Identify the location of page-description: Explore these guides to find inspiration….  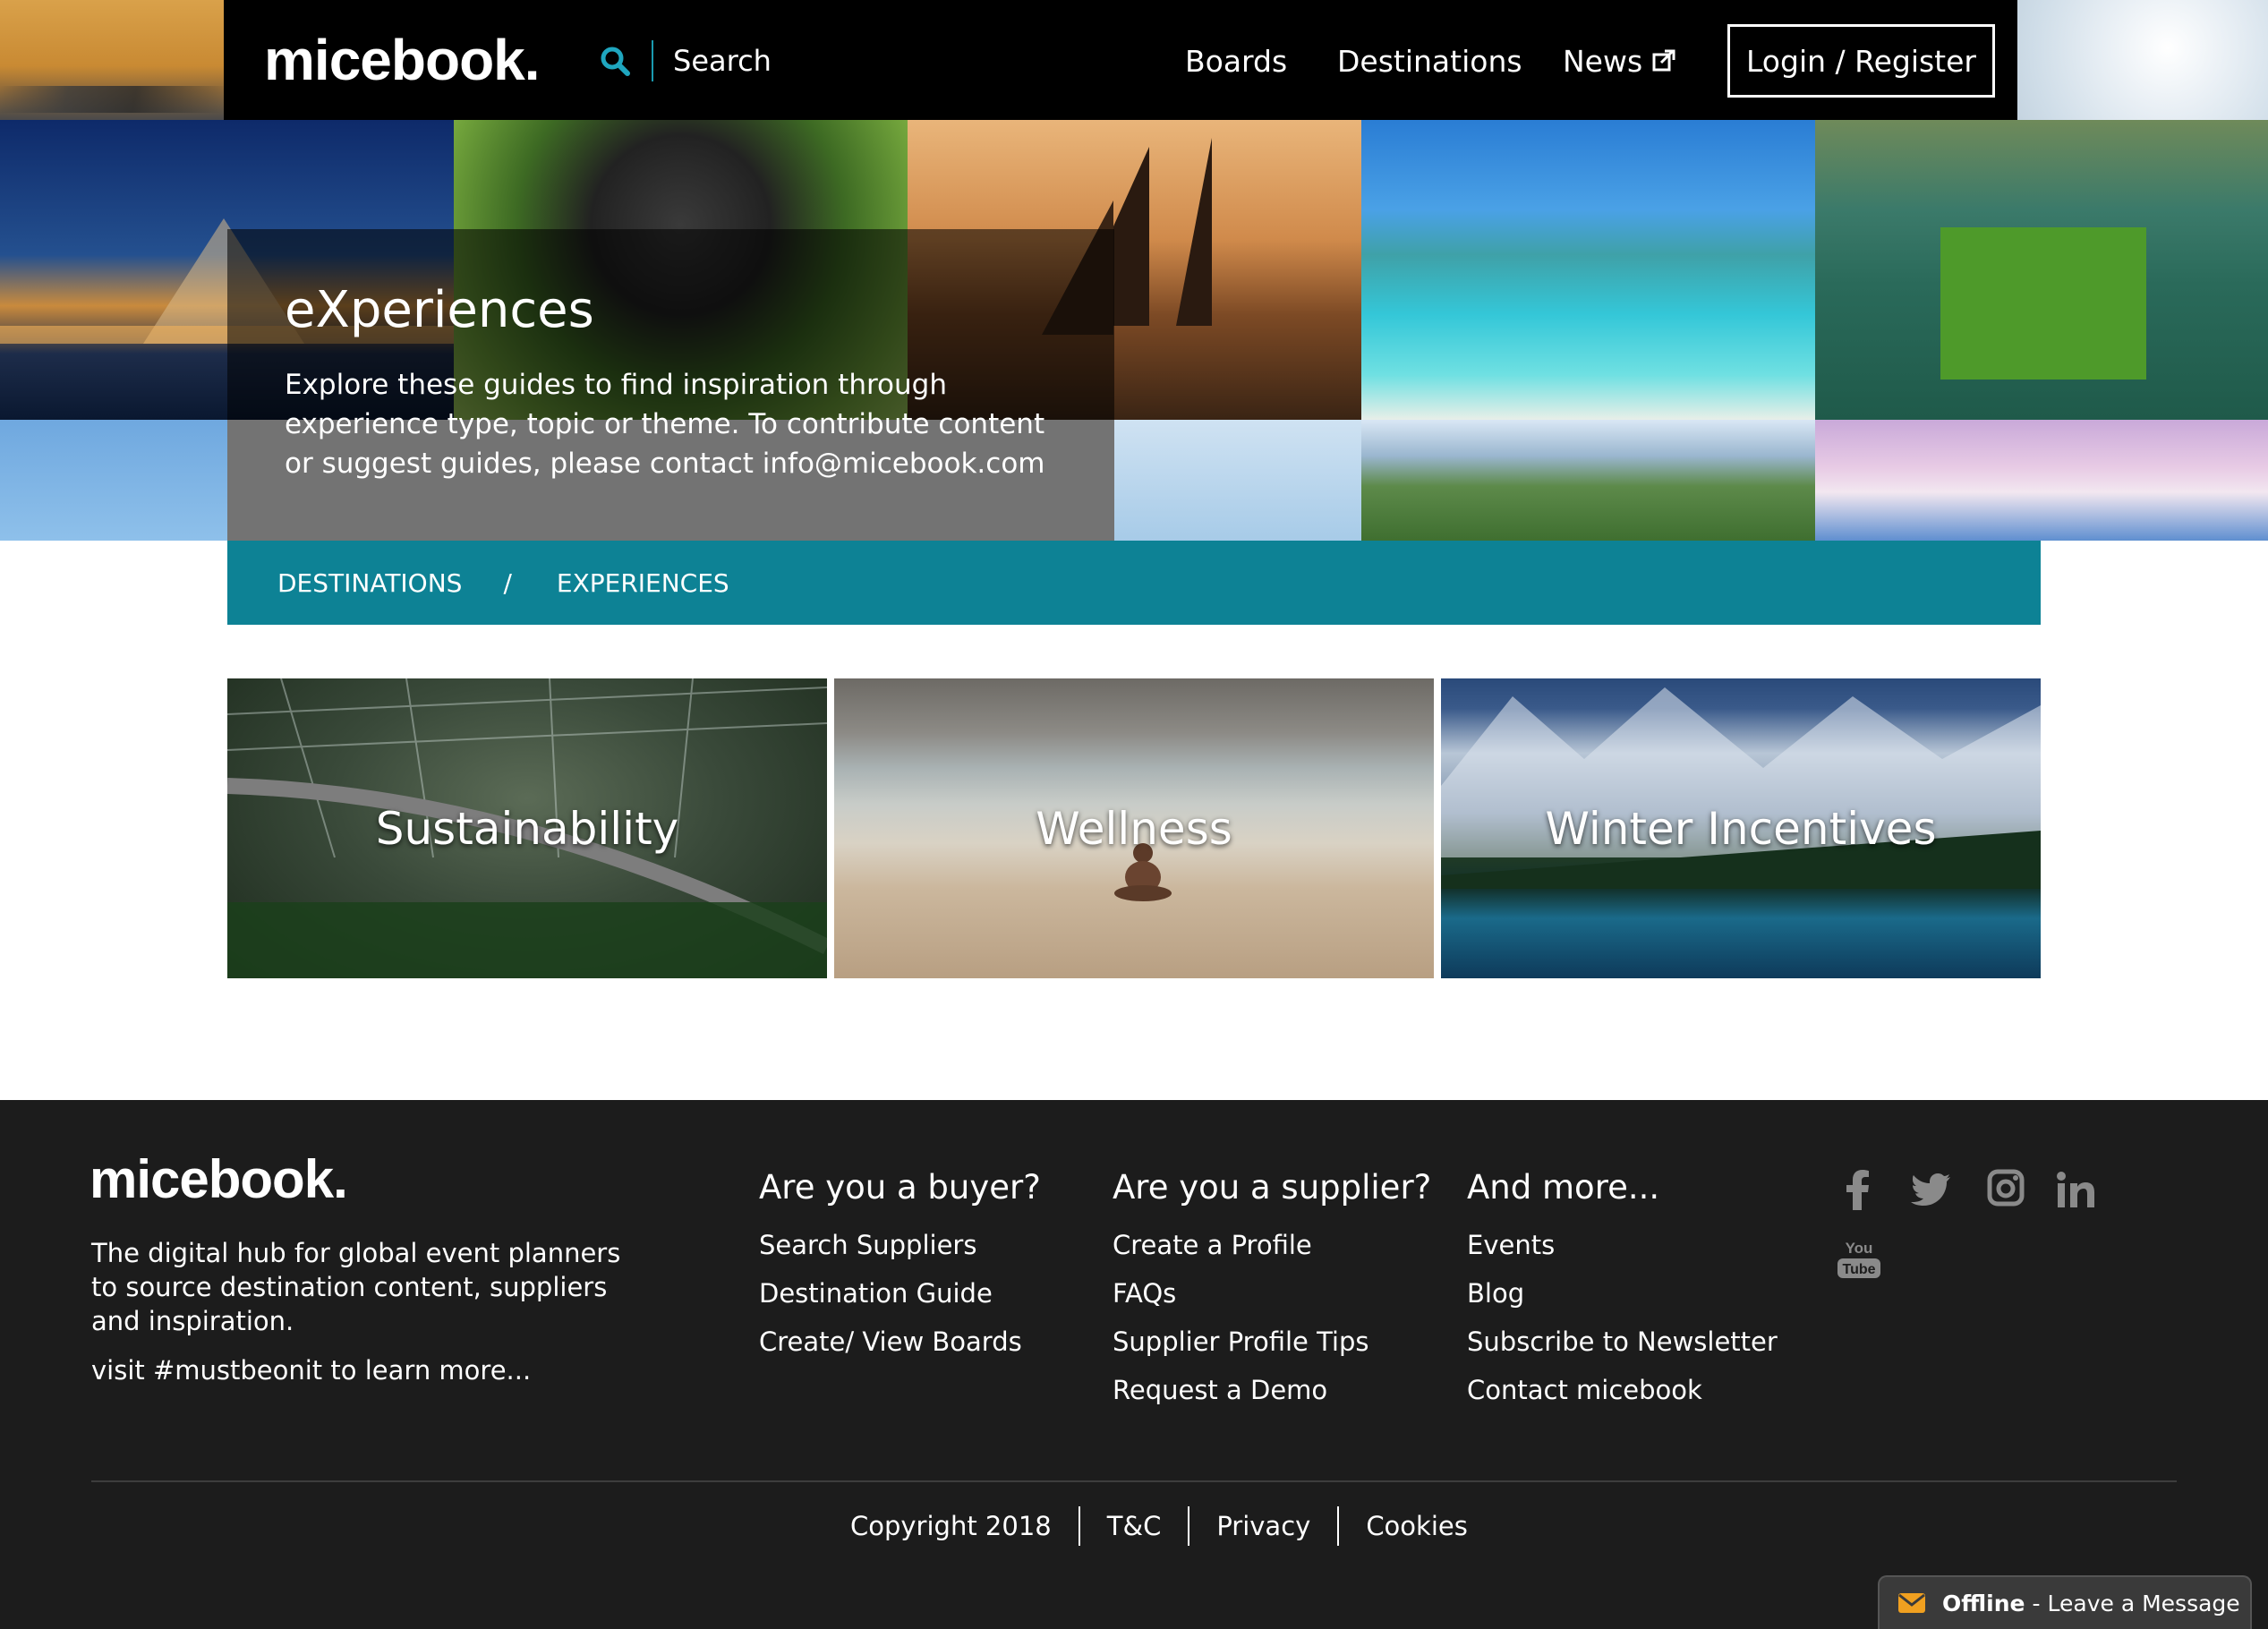
(665, 425).